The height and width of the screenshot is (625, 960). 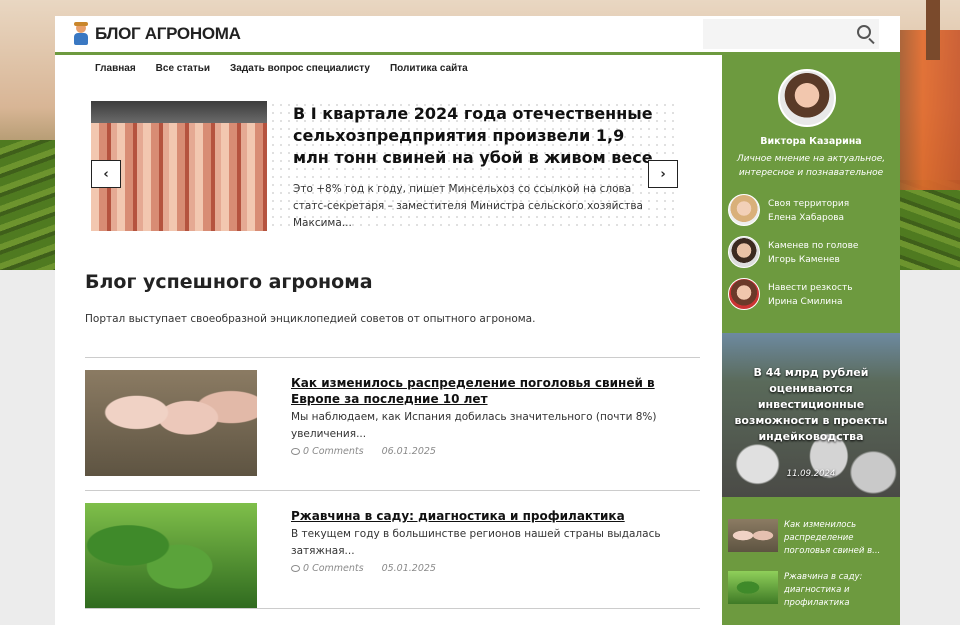 What do you see at coordinates (171, 556) in the screenshot?
I see `post-image-leaves` at bounding box center [171, 556].